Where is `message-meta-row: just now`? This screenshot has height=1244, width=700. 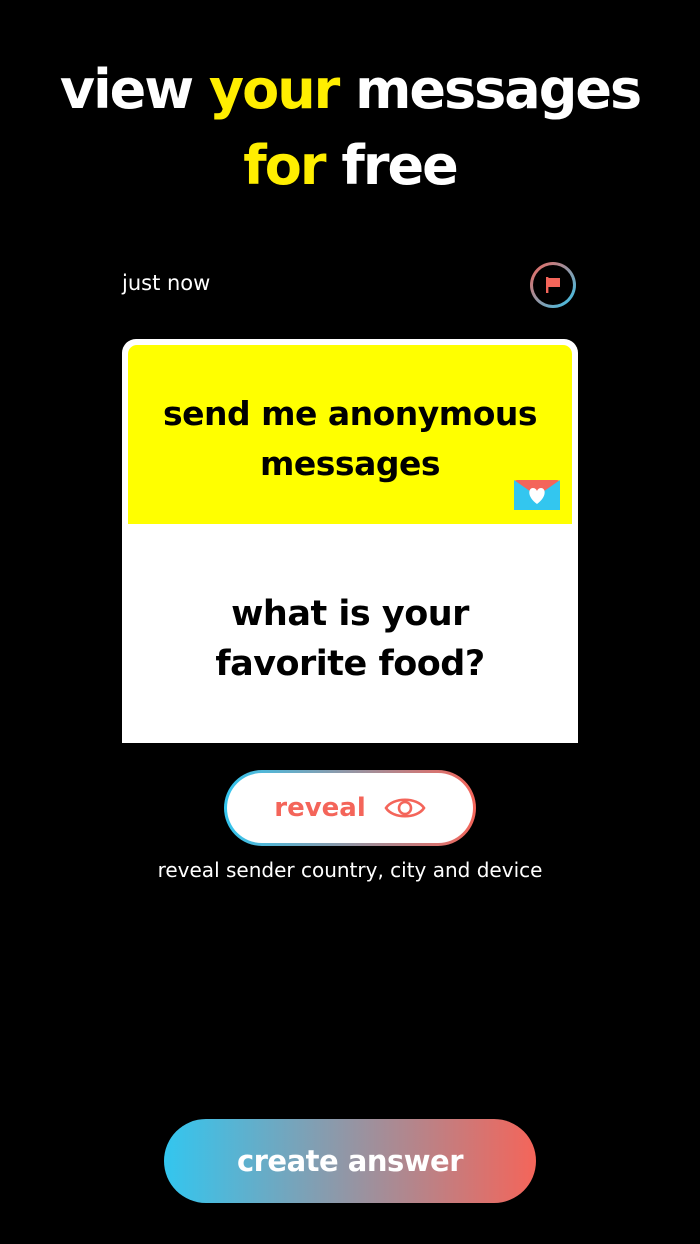 message-meta-row: just now is located at coordinates (349, 285).